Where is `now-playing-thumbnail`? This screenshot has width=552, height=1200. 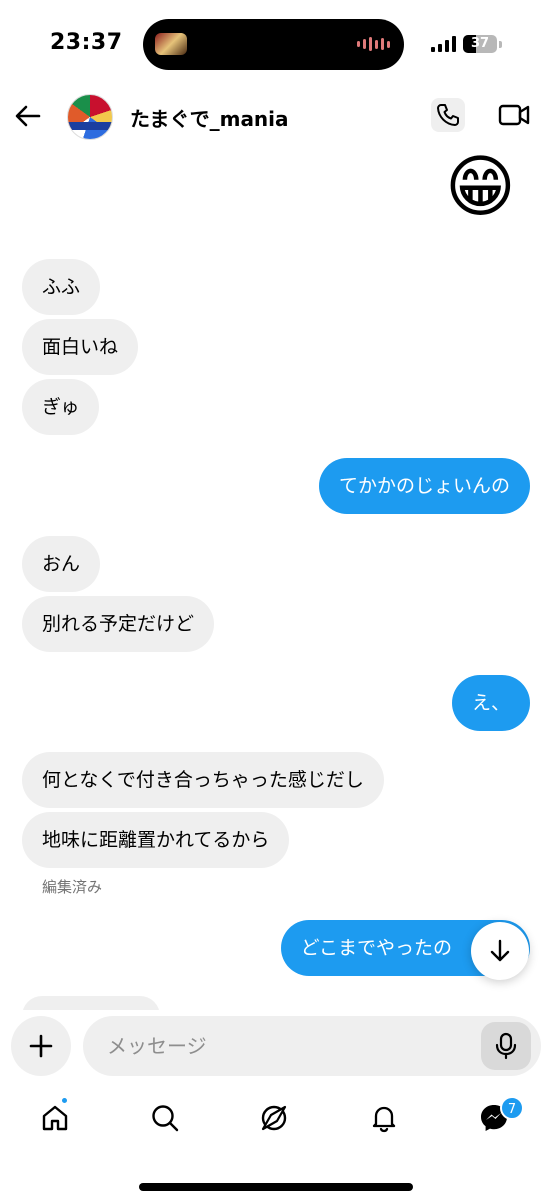
now-playing-thumbnail is located at coordinates (171, 44).